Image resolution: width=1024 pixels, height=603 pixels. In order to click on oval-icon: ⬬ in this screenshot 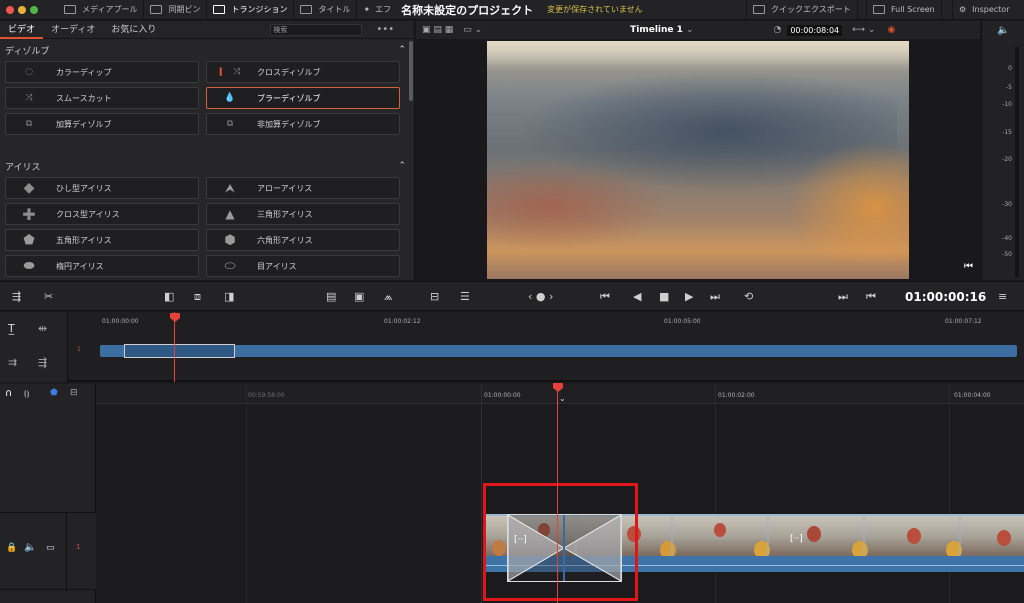, I will do `click(29, 266)`.